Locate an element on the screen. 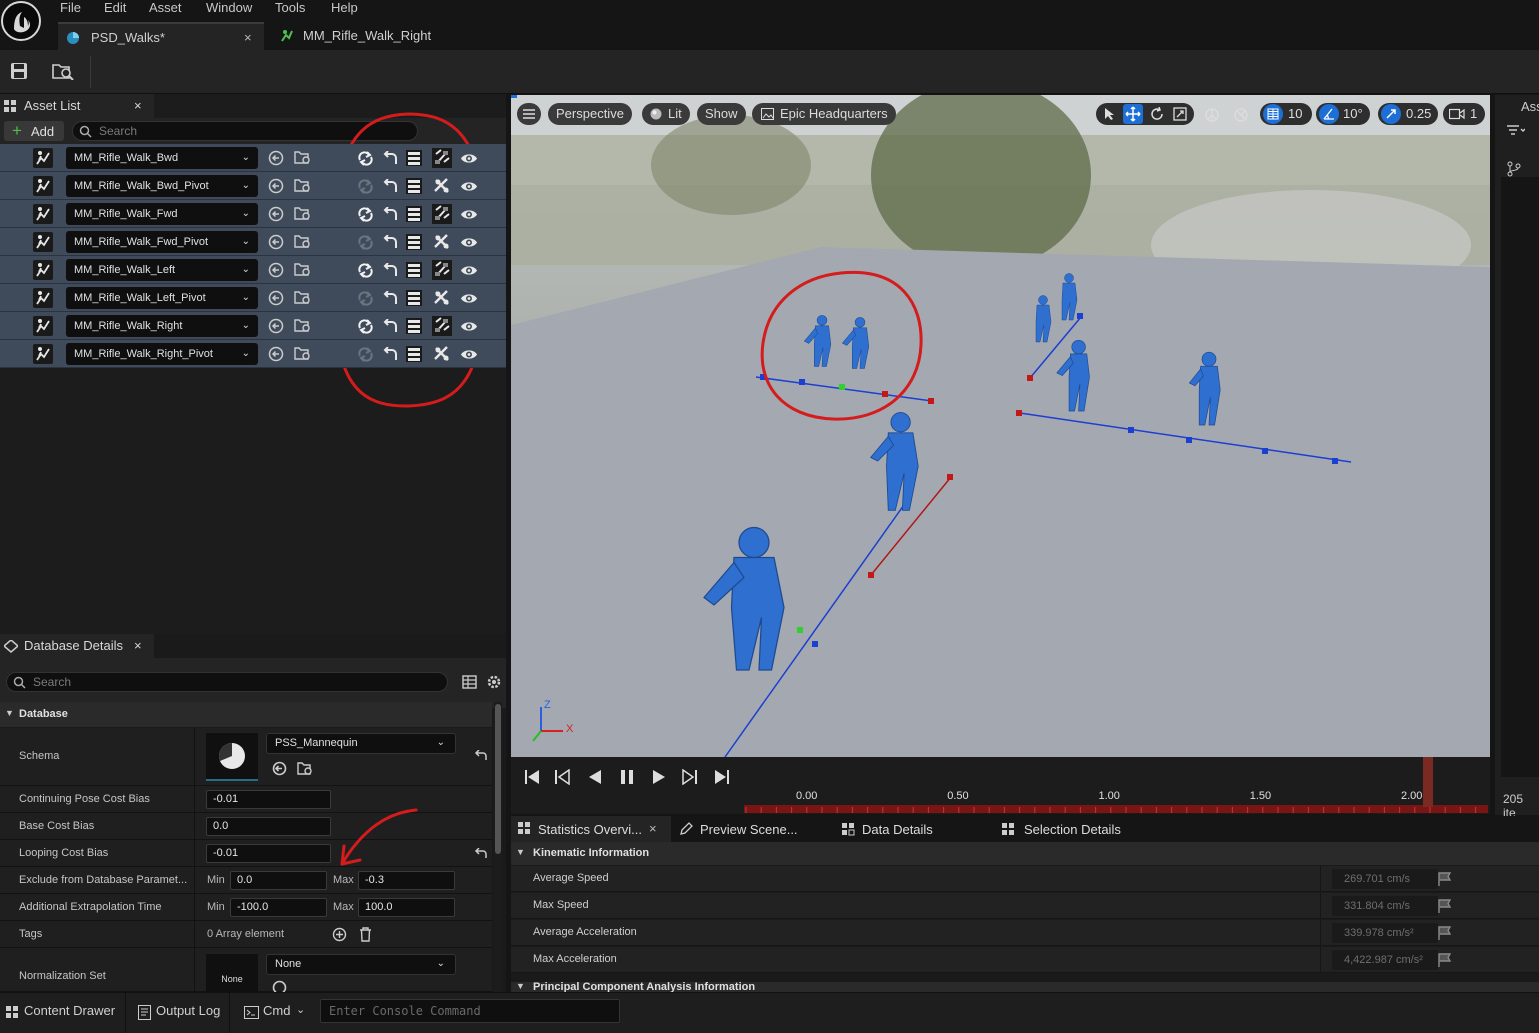  exclude-min-input: 0.0 is located at coordinates (278, 880).